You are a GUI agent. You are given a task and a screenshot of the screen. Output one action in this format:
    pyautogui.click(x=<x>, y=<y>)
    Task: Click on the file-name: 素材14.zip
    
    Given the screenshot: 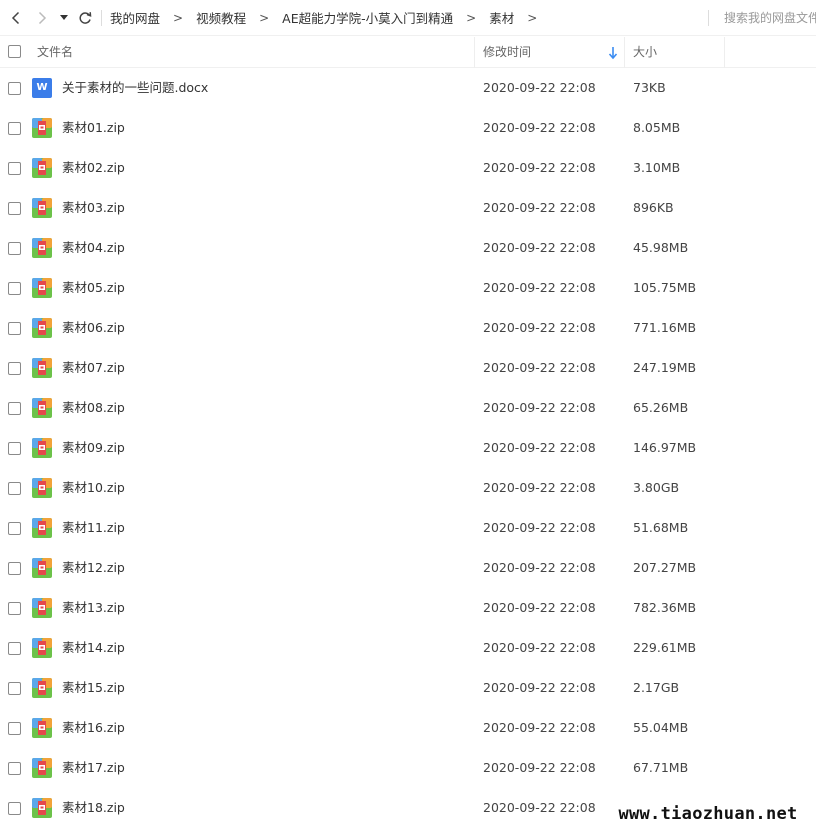 What is the action you would take?
    pyautogui.click(x=93, y=648)
    